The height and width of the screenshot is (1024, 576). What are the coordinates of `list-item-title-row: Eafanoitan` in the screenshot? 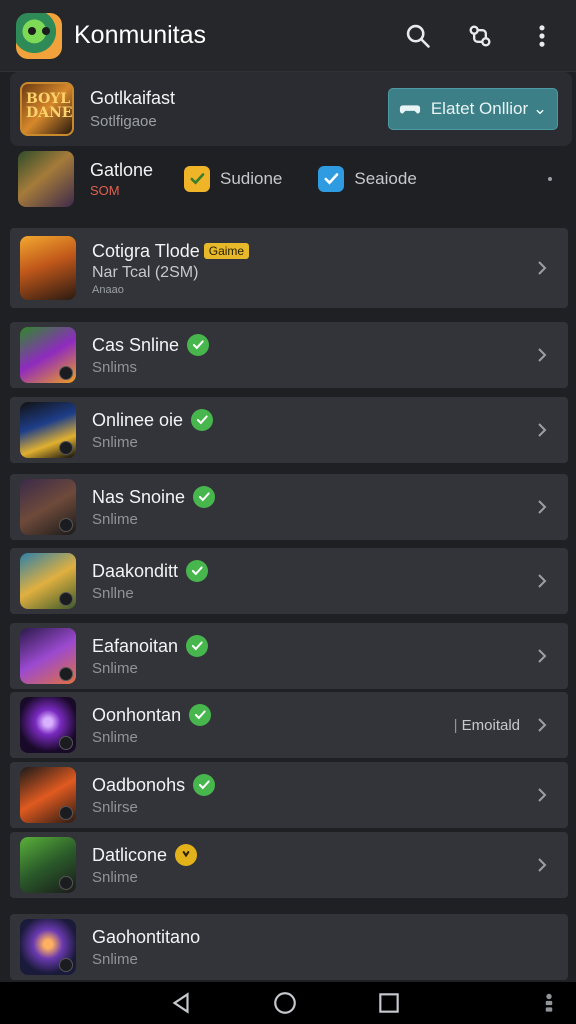 It's located at (310, 646).